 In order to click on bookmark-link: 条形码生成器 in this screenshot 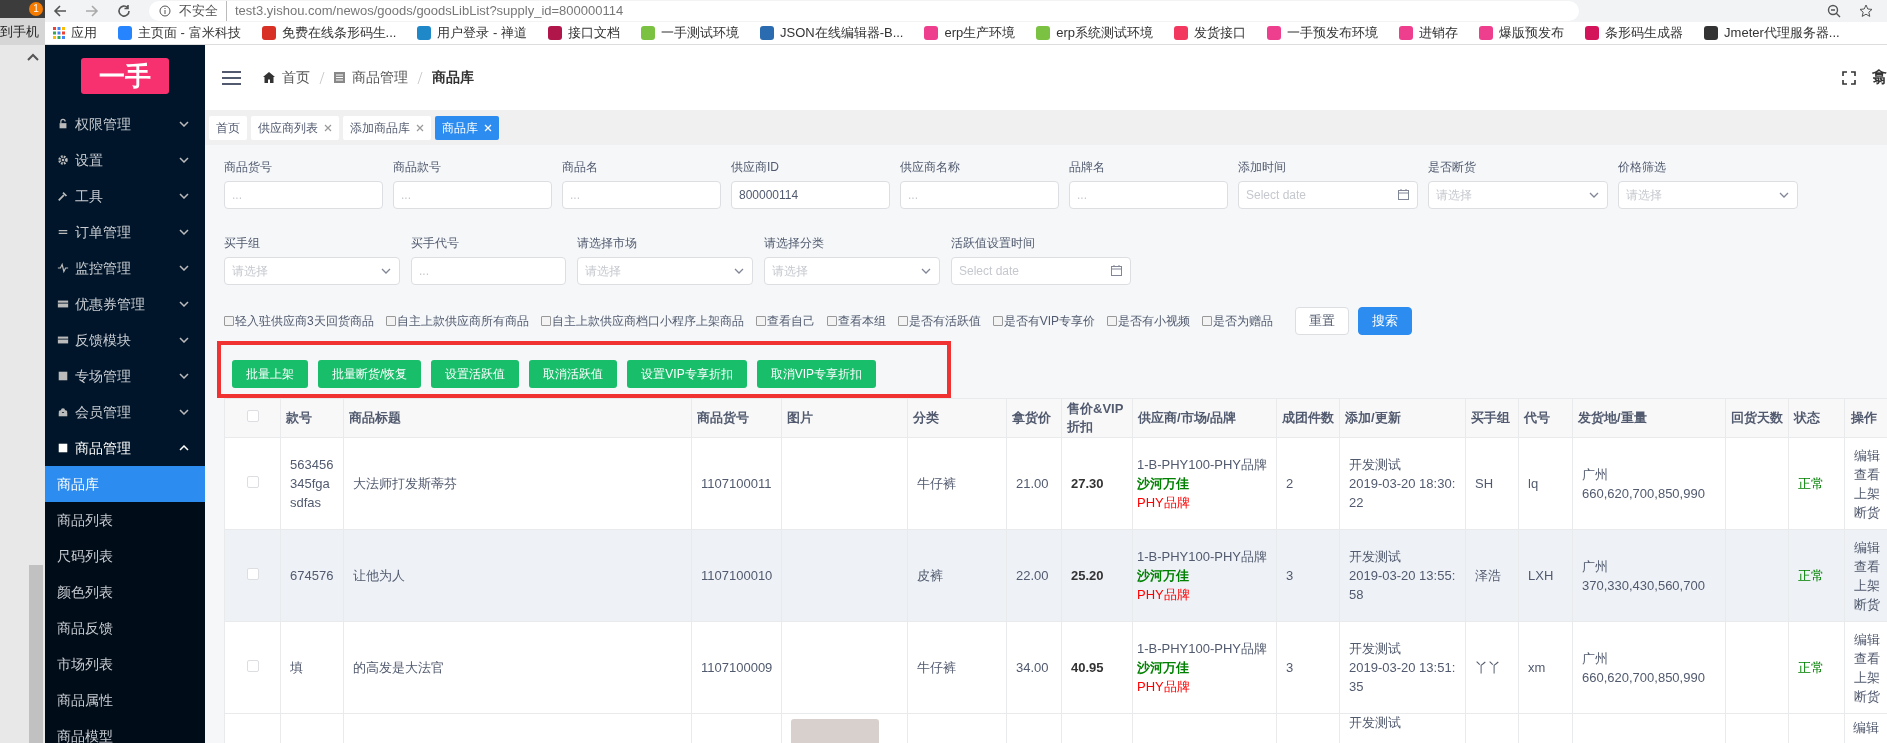, I will do `click(1634, 33)`.